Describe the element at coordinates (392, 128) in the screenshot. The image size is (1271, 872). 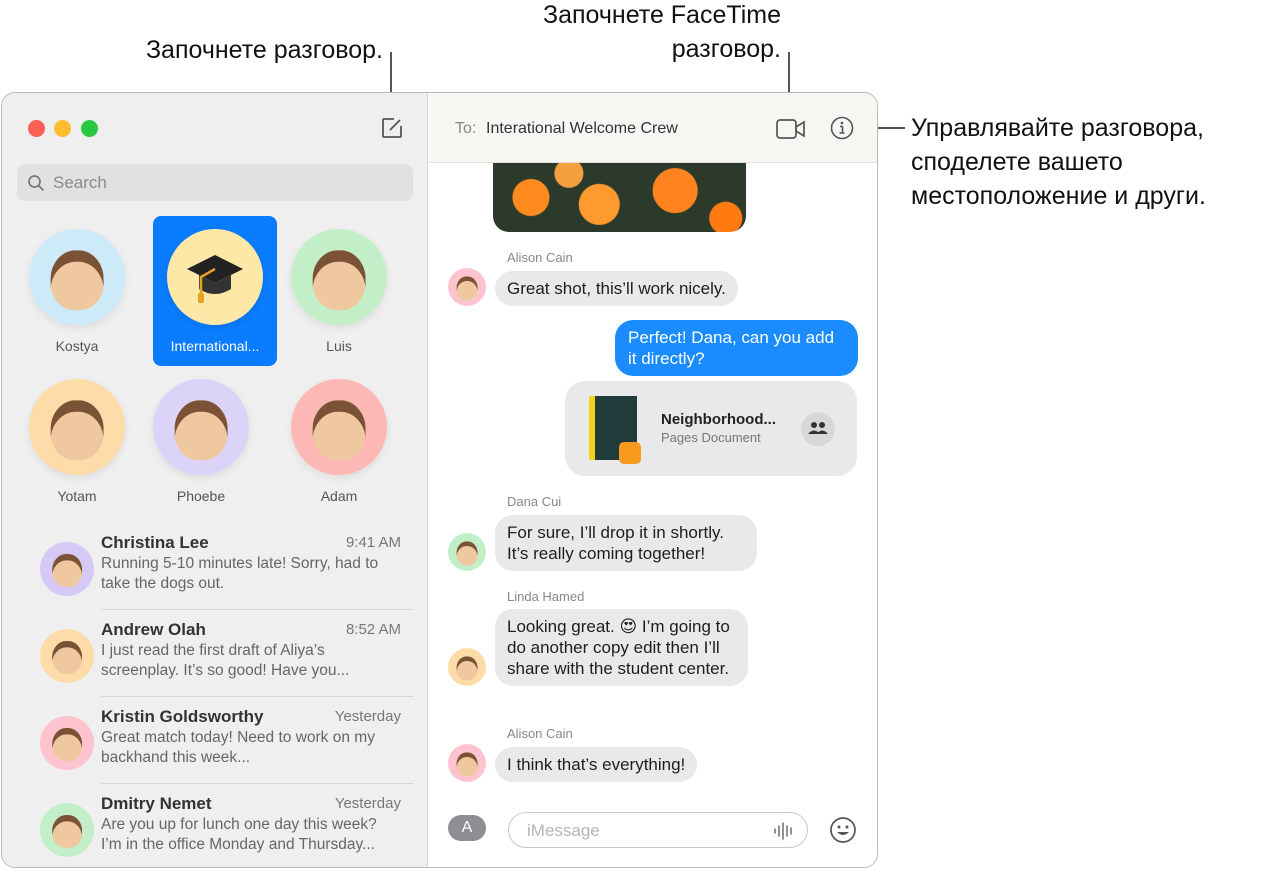
I see `compose-icon` at that location.